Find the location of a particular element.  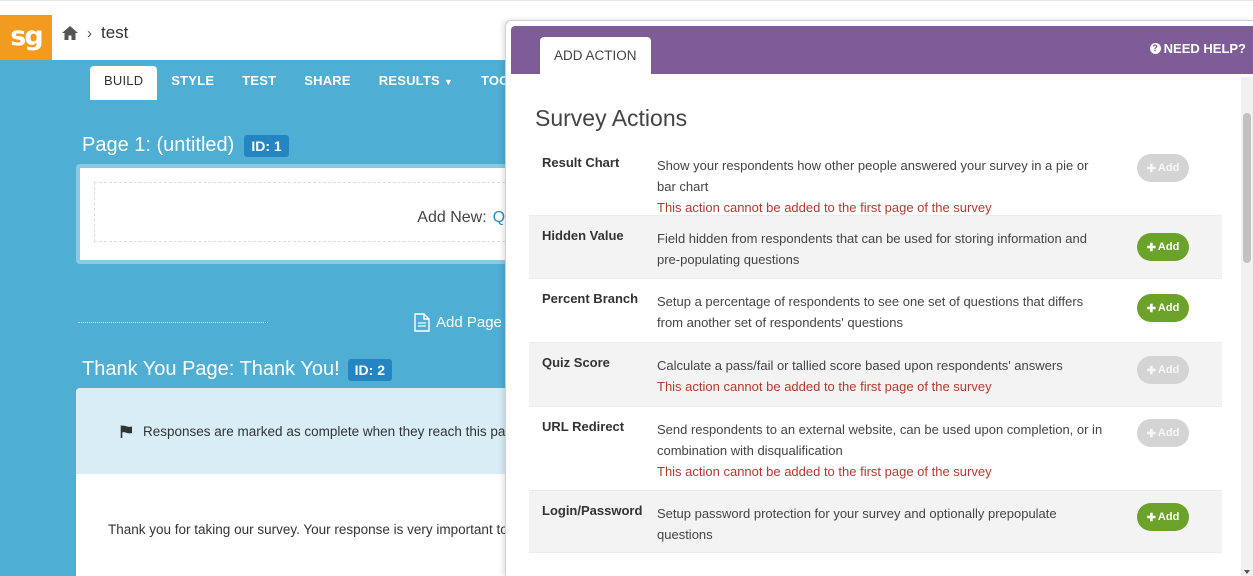

thank-you-page-header: Thank You Page: Thank You! ID: 2 is located at coordinates (237, 369).